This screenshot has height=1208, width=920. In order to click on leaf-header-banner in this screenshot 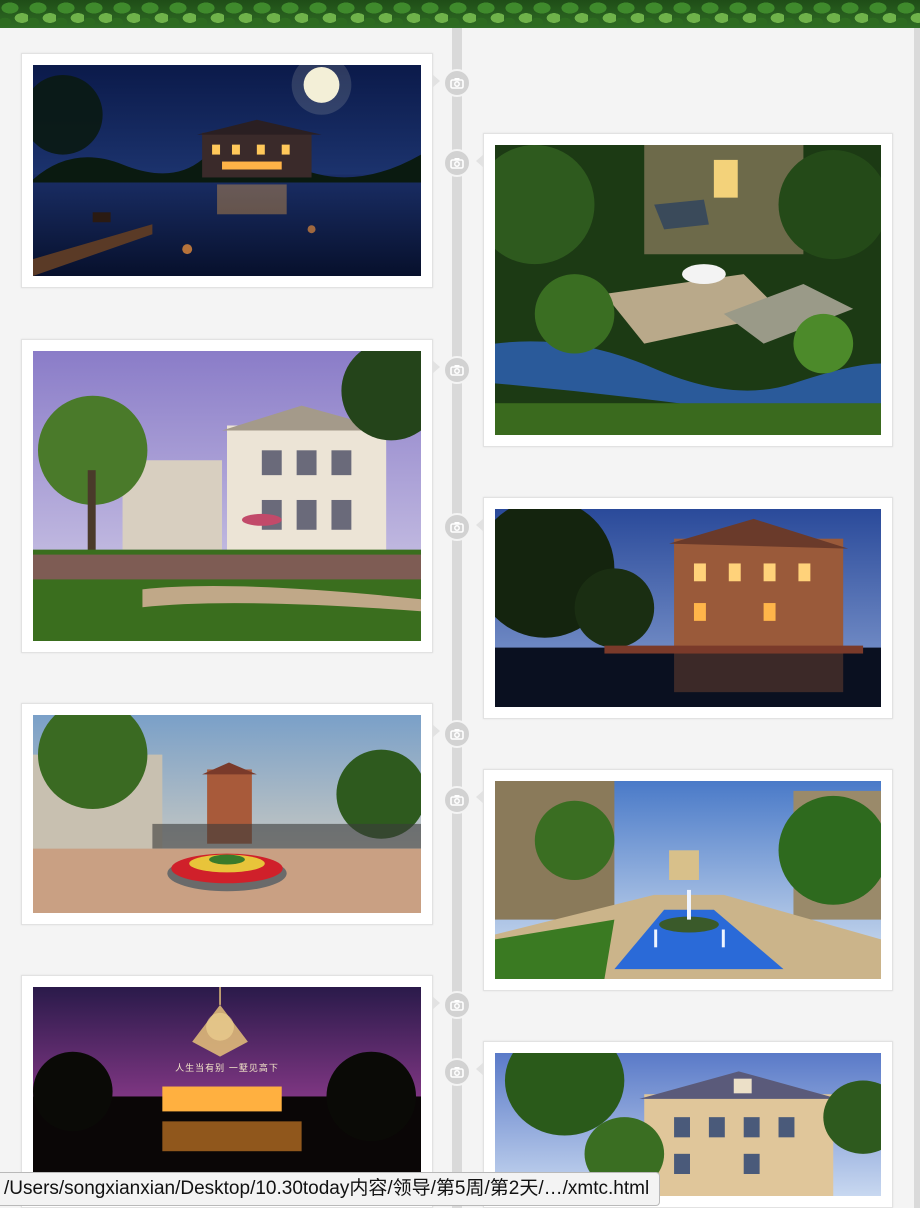, I will do `click(460, 14)`.